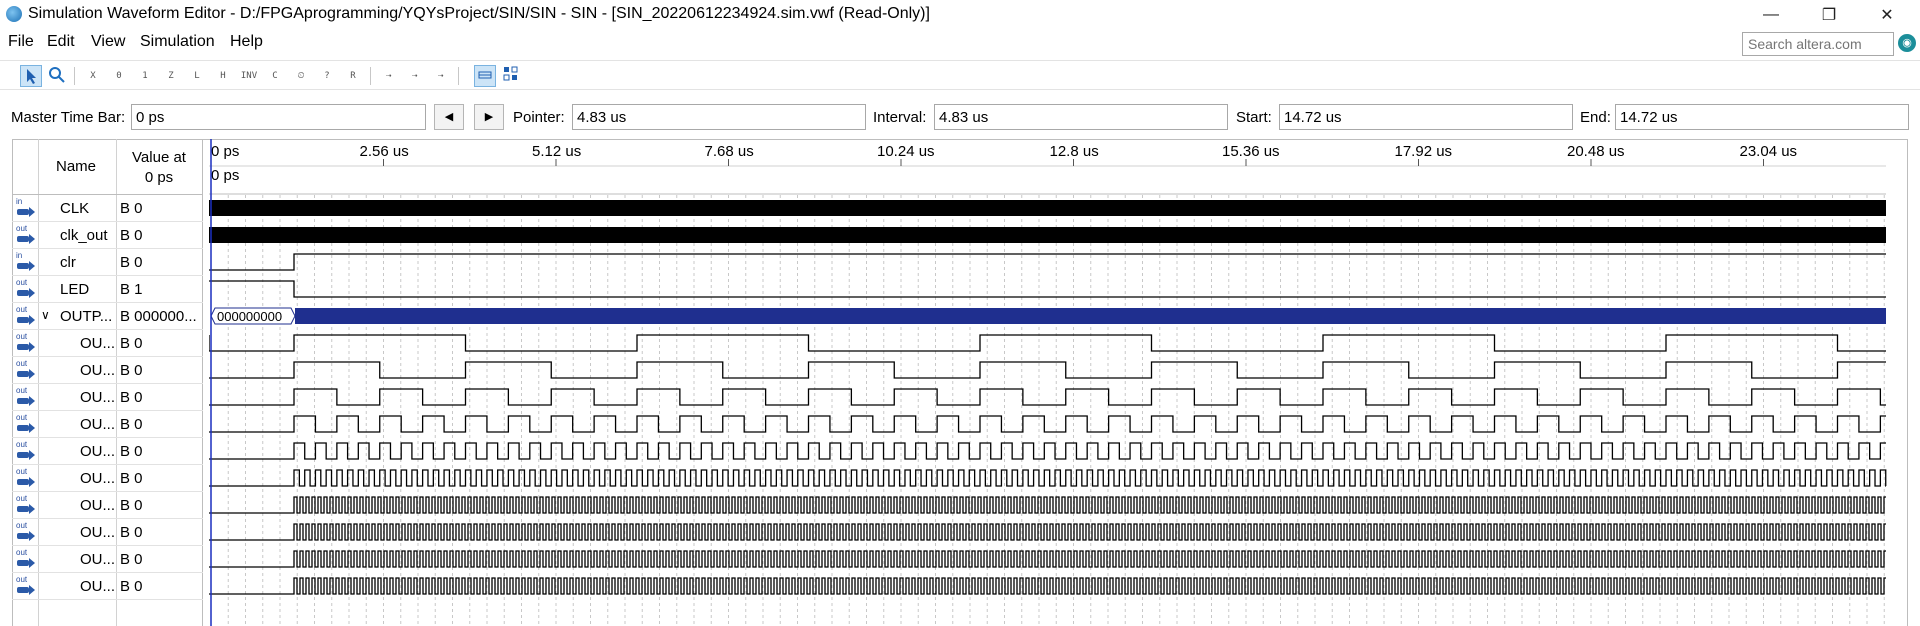 The image size is (1920, 626). What do you see at coordinates (57, 76) in the screenshot?
I see `zoom-tool-icon` at bounding box center [57, 76].